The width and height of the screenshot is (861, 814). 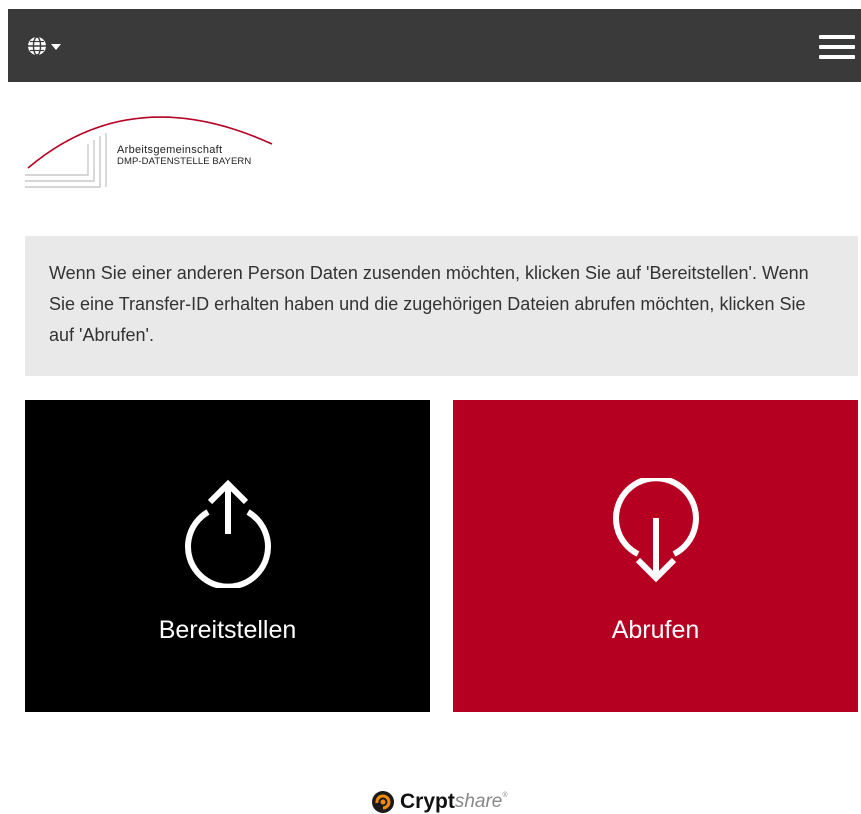 What do you see at coordinates (184, 161) in the screenshot?
I see `logo-line-2: DMP-DATENSTELLE BAYERN` at bounding box center [184, 161].